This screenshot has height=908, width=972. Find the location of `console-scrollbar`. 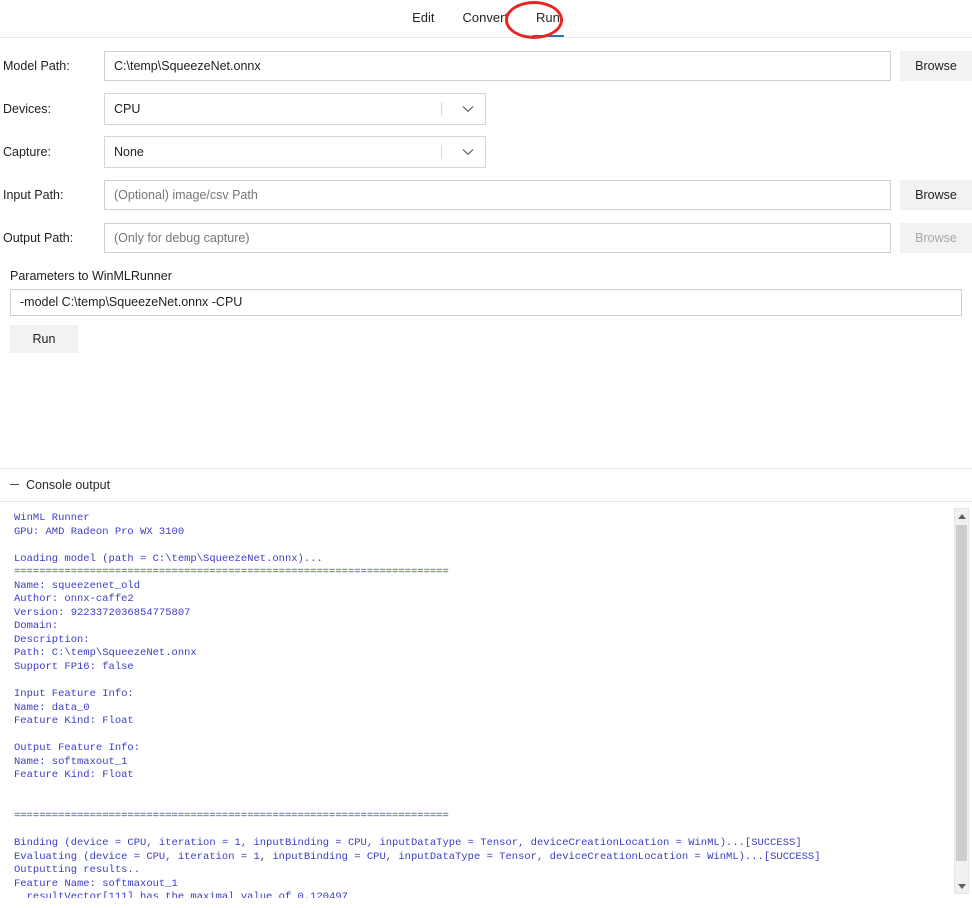

console-scrollbar is located at coordinates (961, 701).